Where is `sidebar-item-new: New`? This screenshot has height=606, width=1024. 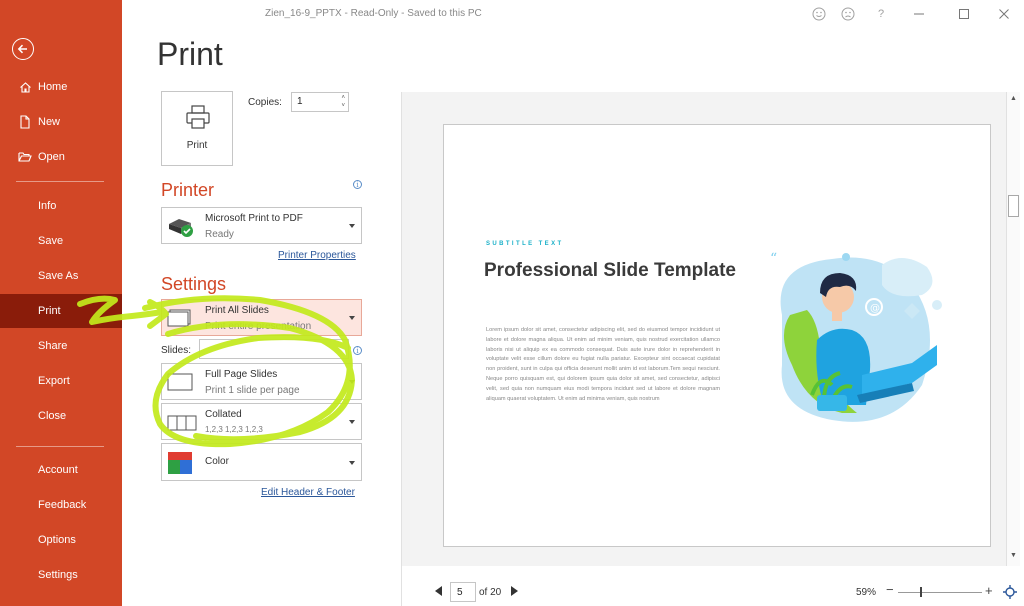 sidebar-item-new: New is located at coordinates (61, 122).